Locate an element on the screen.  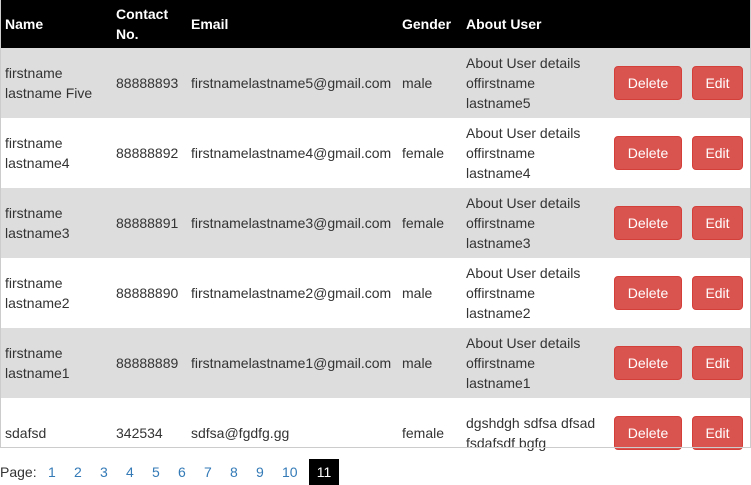
cell-contact: 88888891 is located at coordinates (147, 223).